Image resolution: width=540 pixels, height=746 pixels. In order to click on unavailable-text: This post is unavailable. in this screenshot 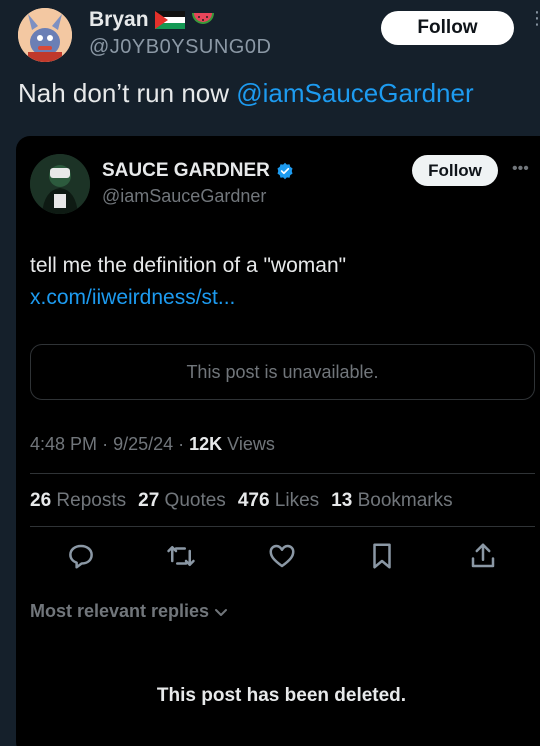, I will do `click(282, 371)`.